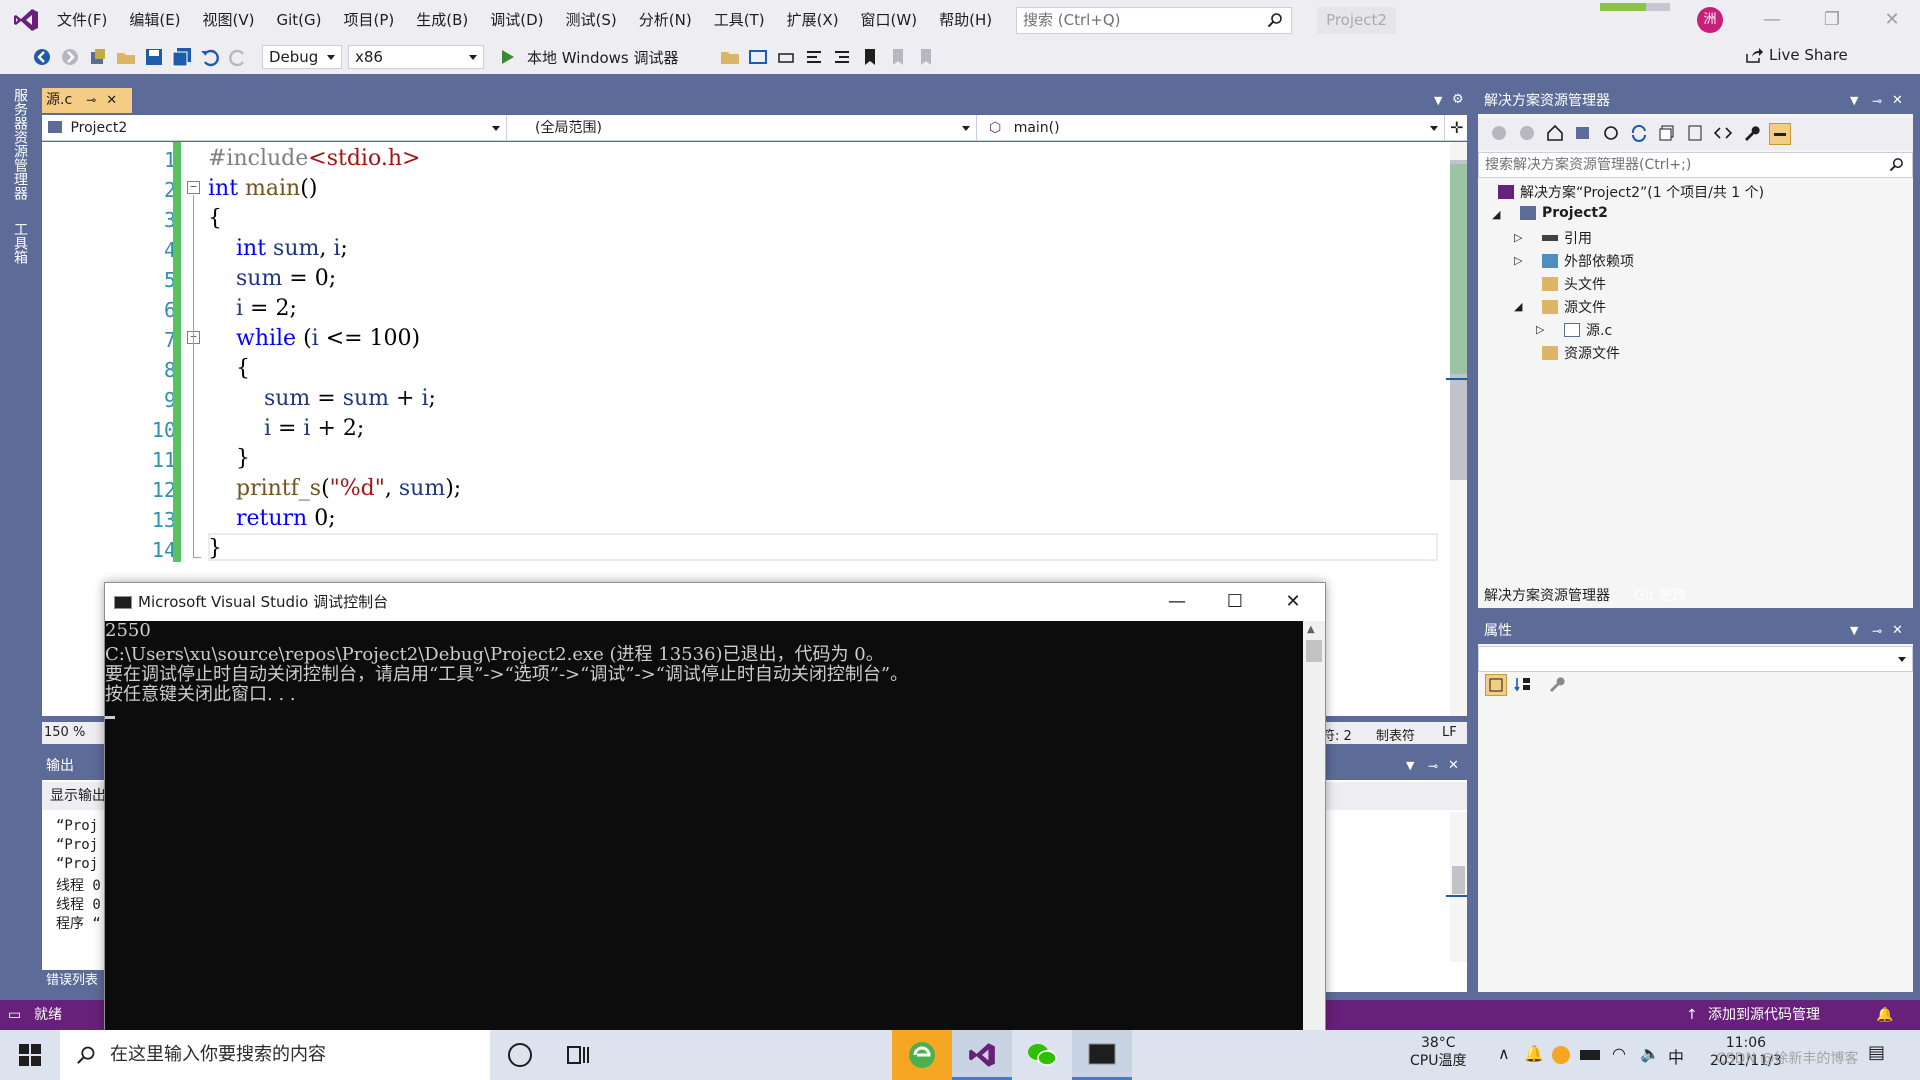  I want to click on save-icon, so click(154, 57).